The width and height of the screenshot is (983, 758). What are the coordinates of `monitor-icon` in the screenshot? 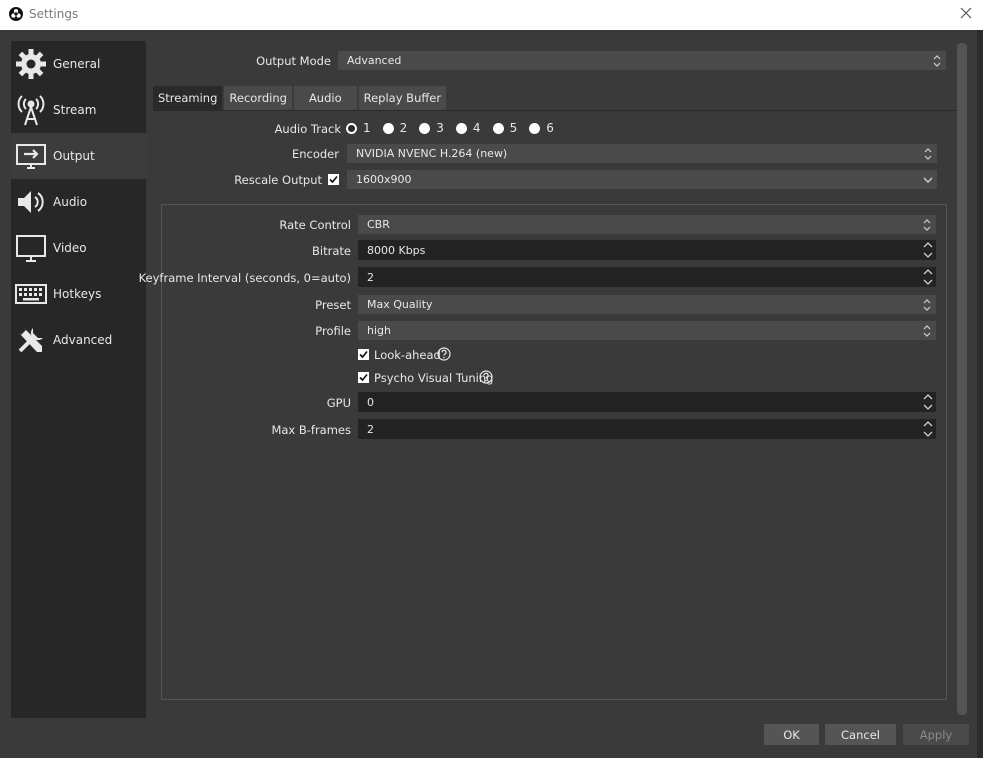 It's located at (31, 248).